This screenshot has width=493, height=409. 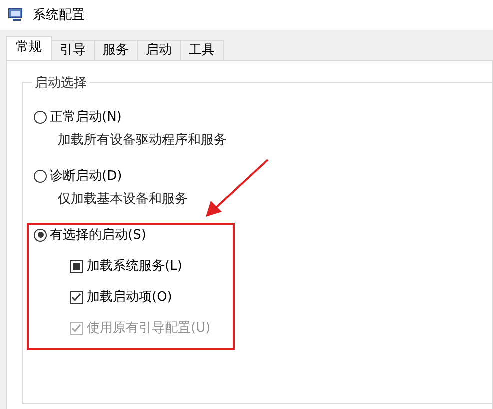 What do you see at coordinates (237, 188) in the screenshot?
I see `arrow` at bounding box center [237, 188].